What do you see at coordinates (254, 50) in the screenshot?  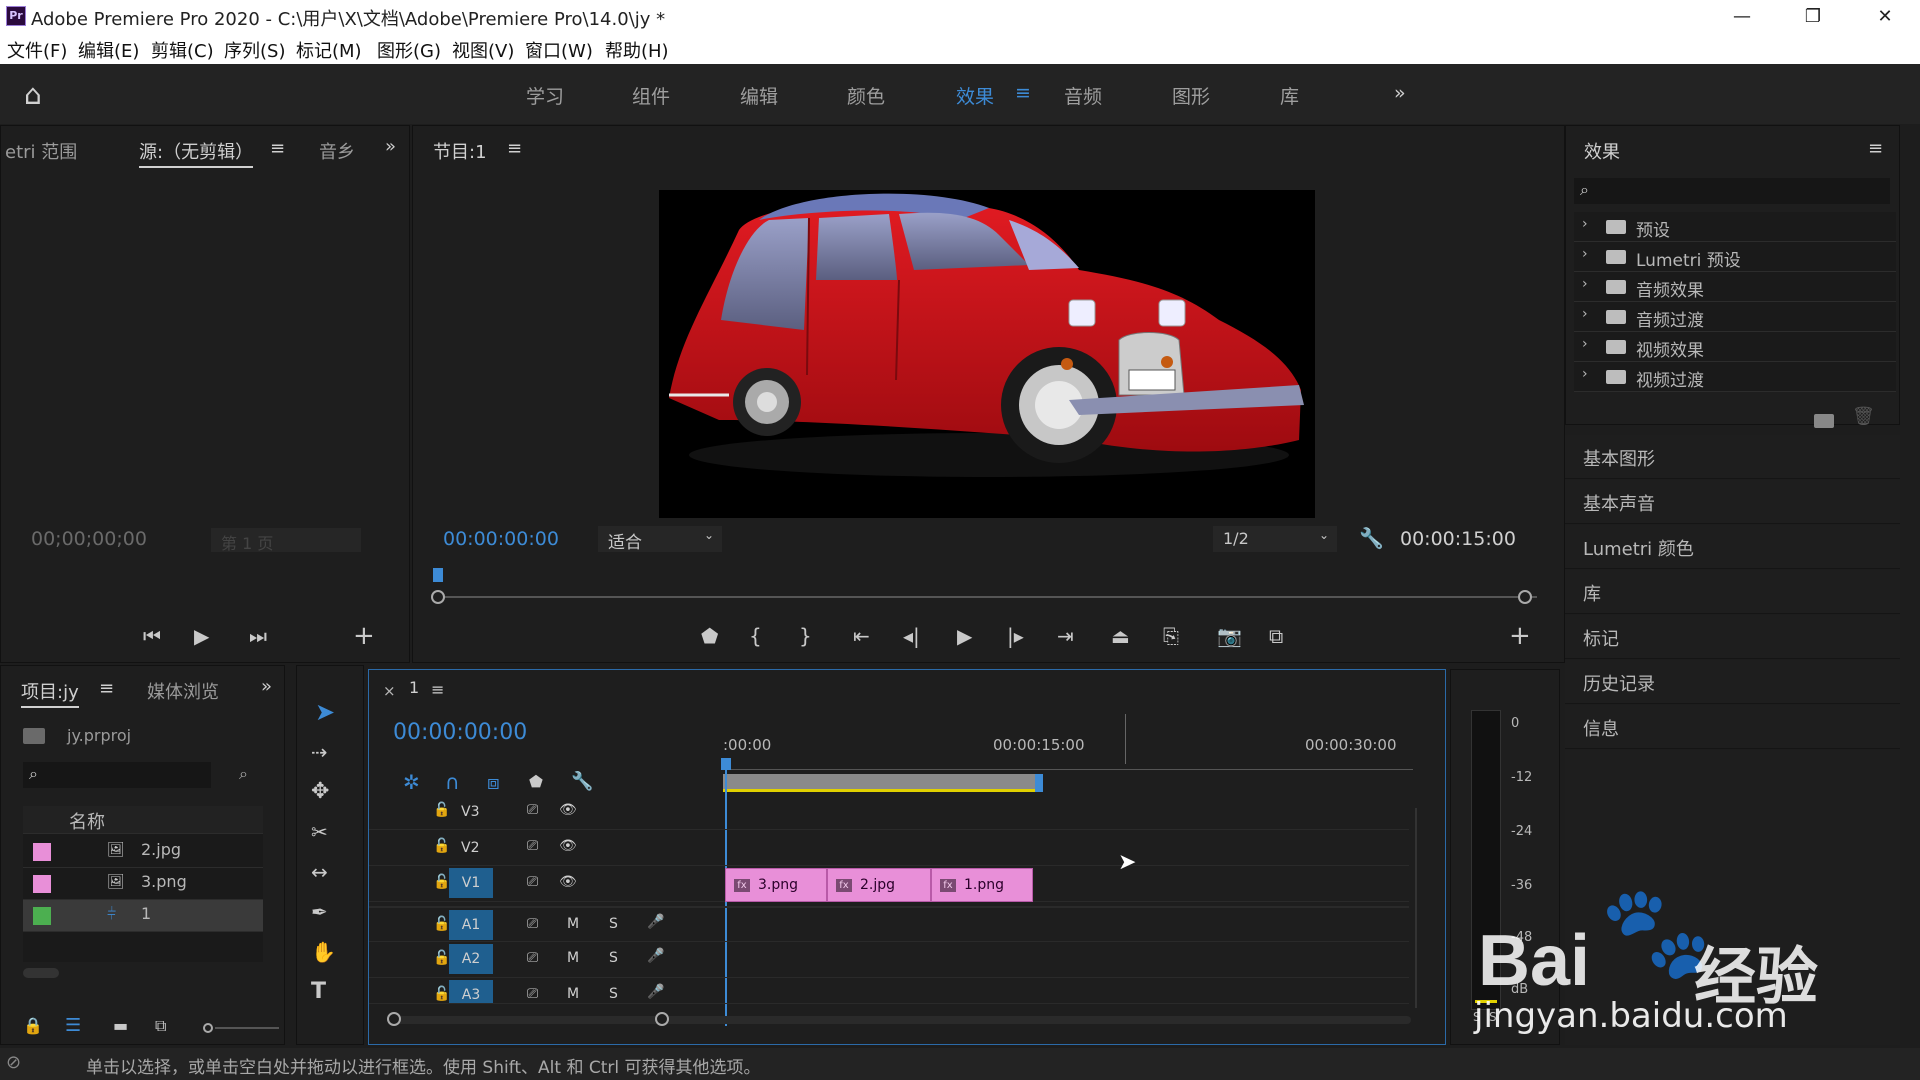 I see `menu-sequence: 序列(S)` at bounding box center [254, 50].